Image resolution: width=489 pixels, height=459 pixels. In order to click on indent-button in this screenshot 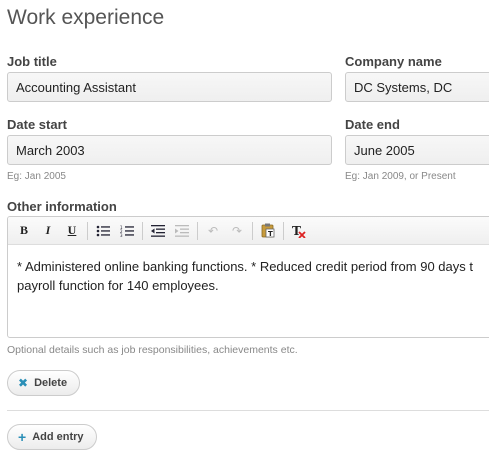, I will do `click(182, 231)`.